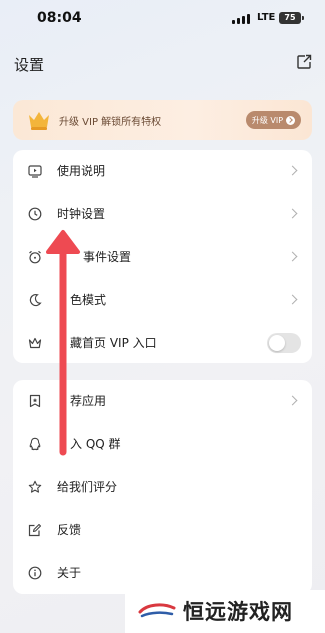 Image resolution: width=325 pixels, height=633 pixels. What do you see at coordinates (69, 573) in the screenshot?
I see `settings-row-label: 关于` at bounding box center [69, 573].